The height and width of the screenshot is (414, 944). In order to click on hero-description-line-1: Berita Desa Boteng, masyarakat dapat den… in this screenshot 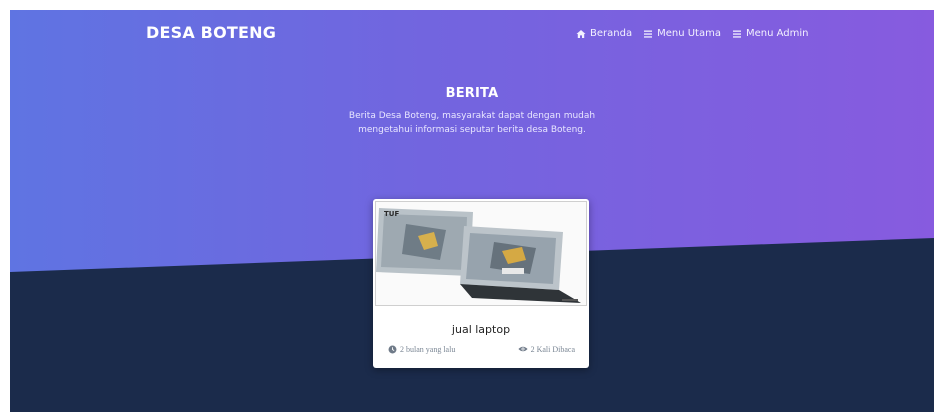, I will do `click(472, 116)`.